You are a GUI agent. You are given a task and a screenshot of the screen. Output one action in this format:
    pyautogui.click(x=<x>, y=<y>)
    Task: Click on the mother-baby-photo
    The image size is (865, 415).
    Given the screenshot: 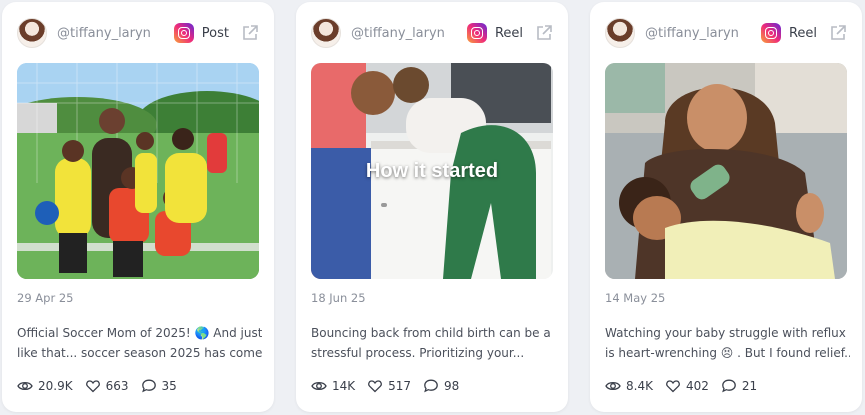 What is the action you would take?
    pyautogui.click(x=726, y=171)
    